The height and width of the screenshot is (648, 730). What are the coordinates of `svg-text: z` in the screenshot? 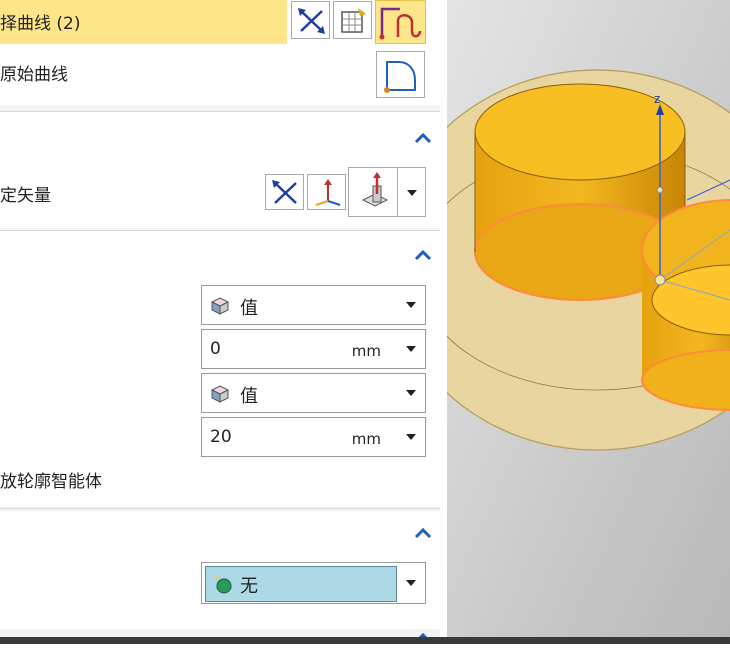 It's located at (657, 98).